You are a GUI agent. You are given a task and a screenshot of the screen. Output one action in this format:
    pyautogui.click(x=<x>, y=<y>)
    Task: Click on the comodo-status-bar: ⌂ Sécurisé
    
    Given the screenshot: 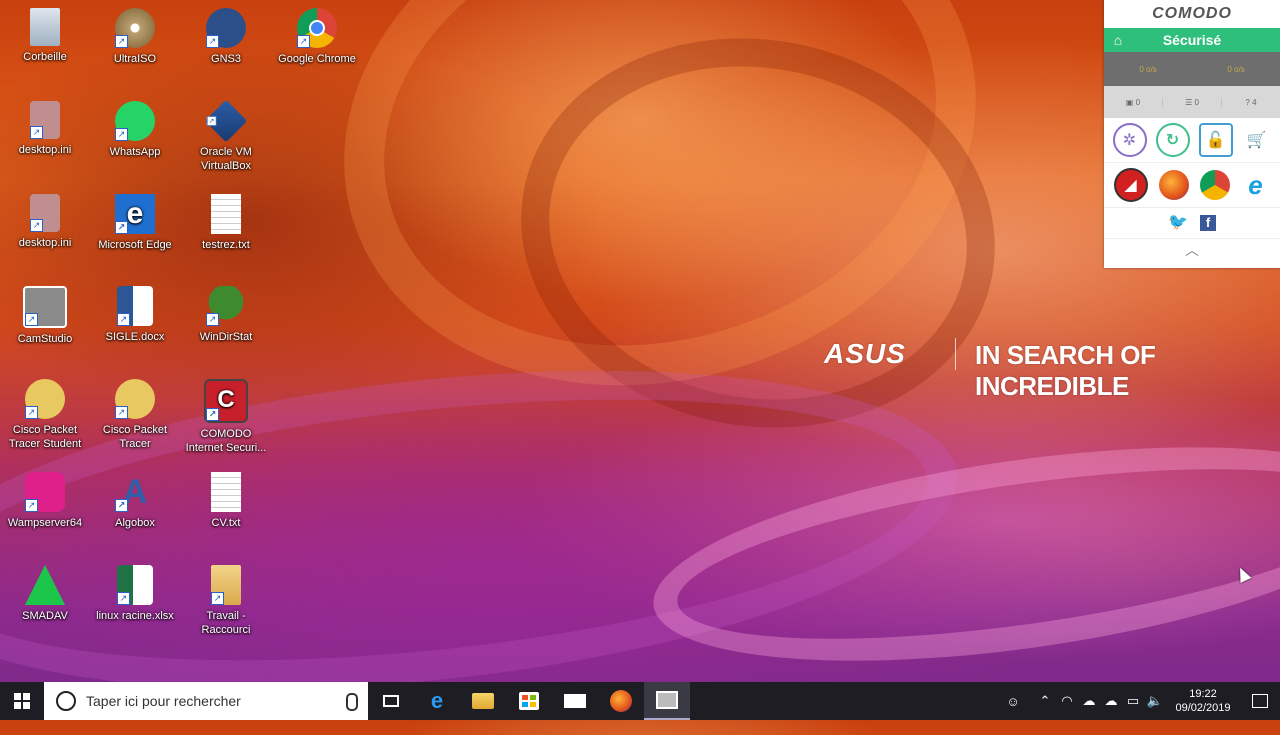 What is the action you would take?
    pyautogui.click(x=1192, y=40)
    